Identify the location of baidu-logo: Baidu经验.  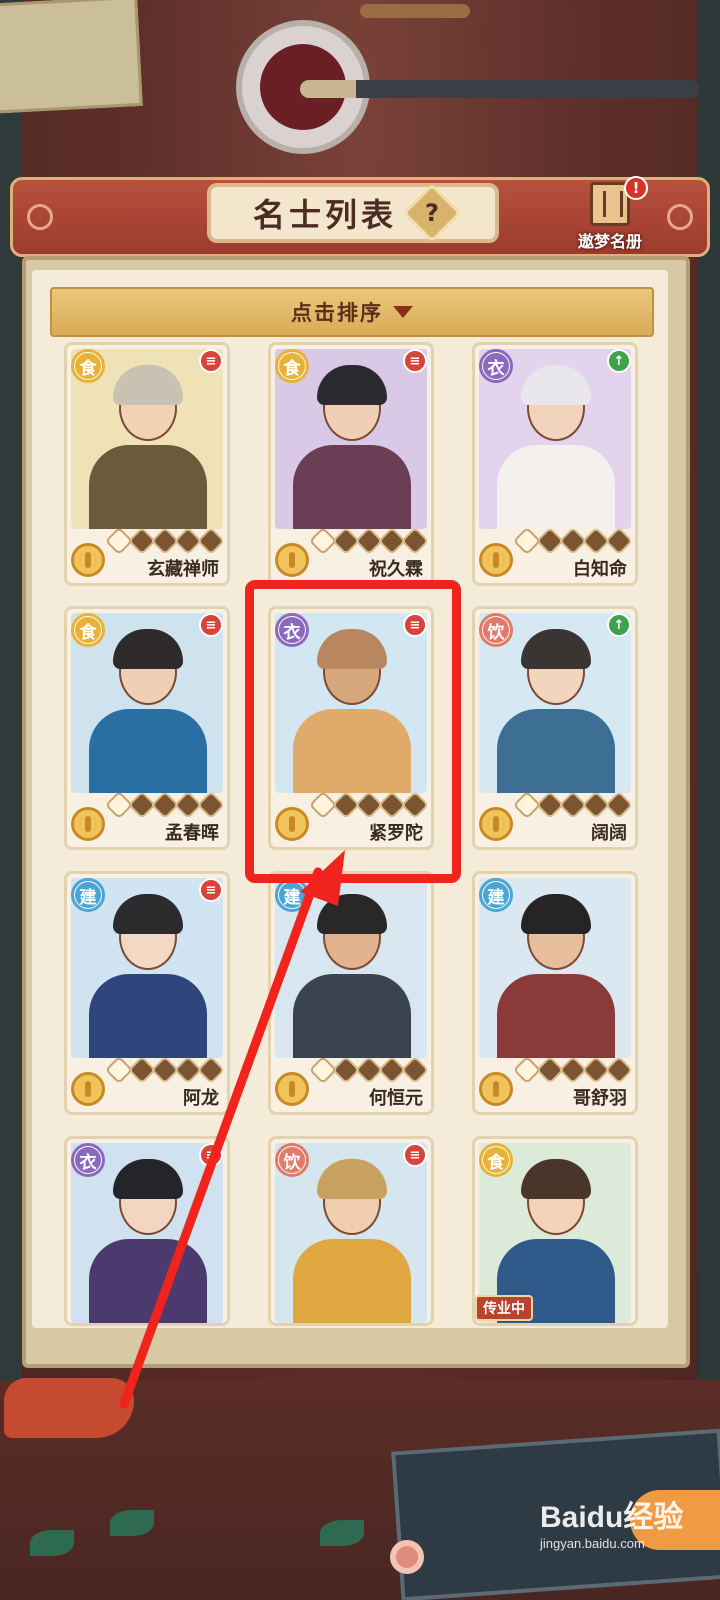
(612, 1517).